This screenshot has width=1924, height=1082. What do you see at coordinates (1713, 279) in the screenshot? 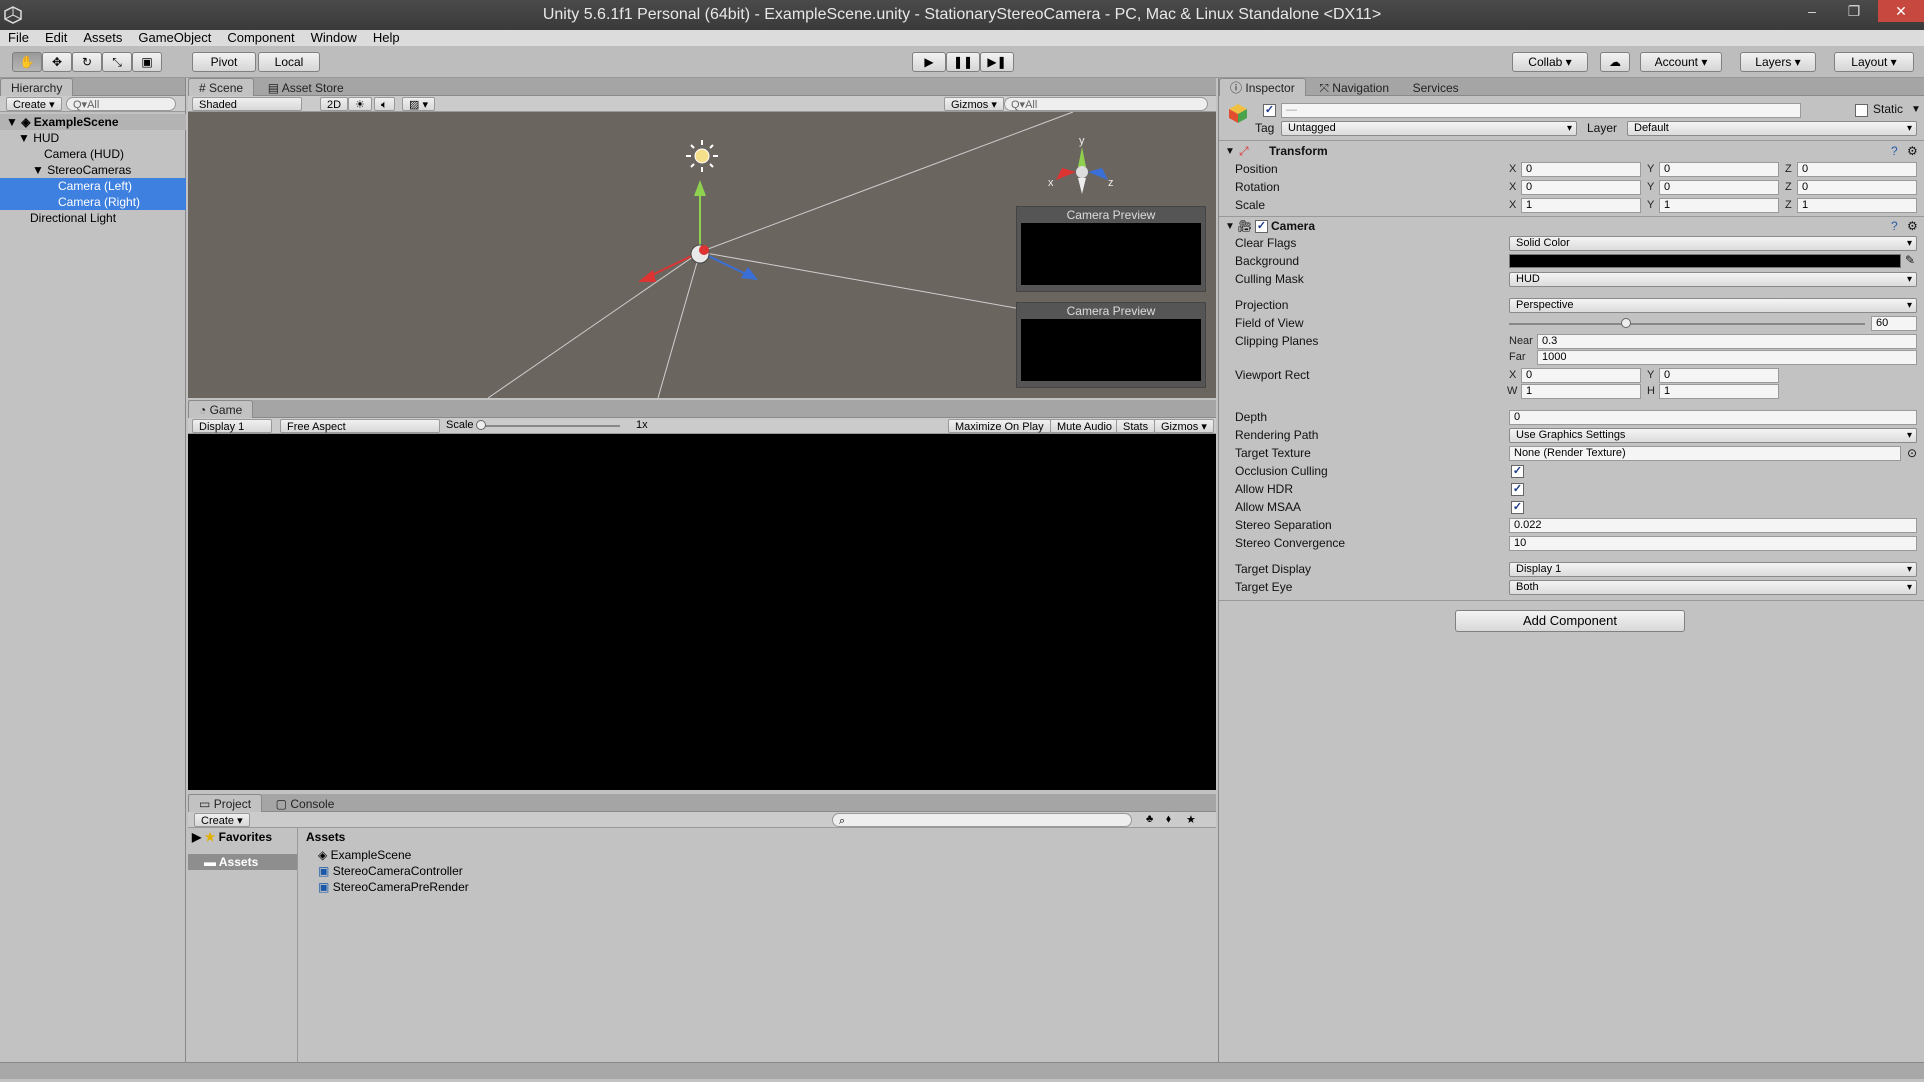
I see `culling-mask-dropdown: HUD` at bounding box center [1713, 279].